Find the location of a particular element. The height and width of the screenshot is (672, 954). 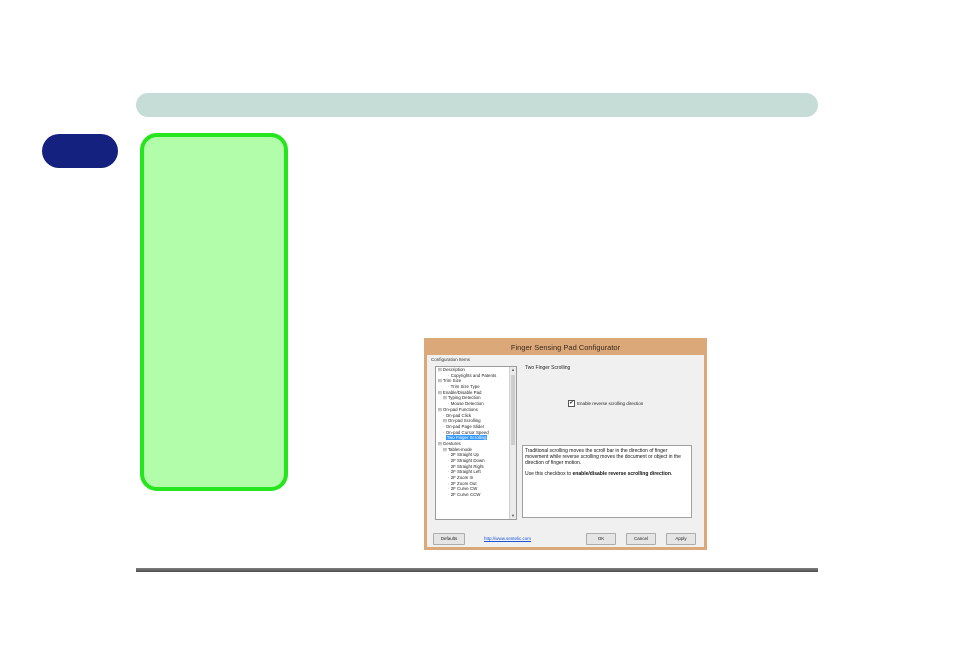

tree-item-label: Copyrights and Patents is located at coordinates (473, 375).